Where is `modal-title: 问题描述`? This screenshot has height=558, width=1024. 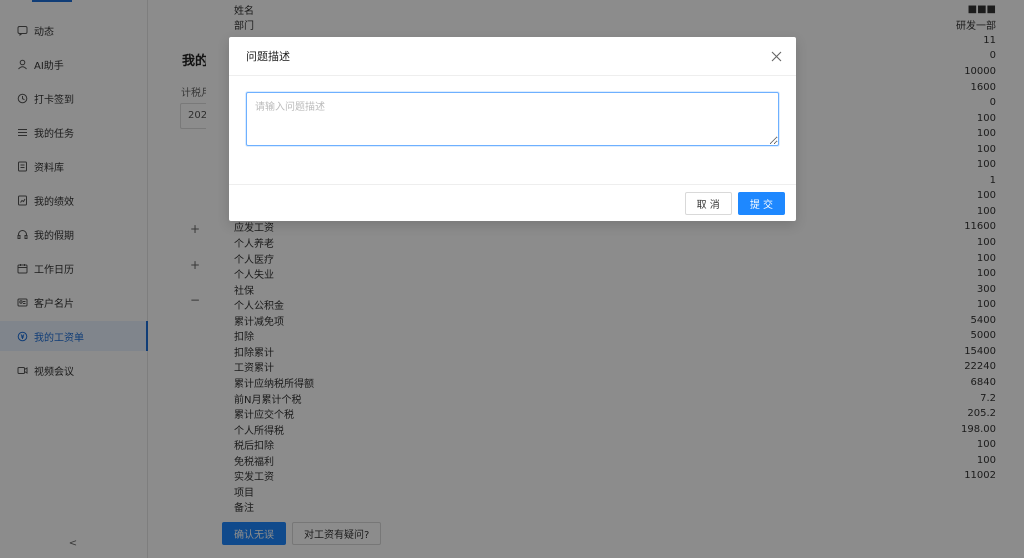 modal-title: 问题描述 is located at coordinates (268, 56).